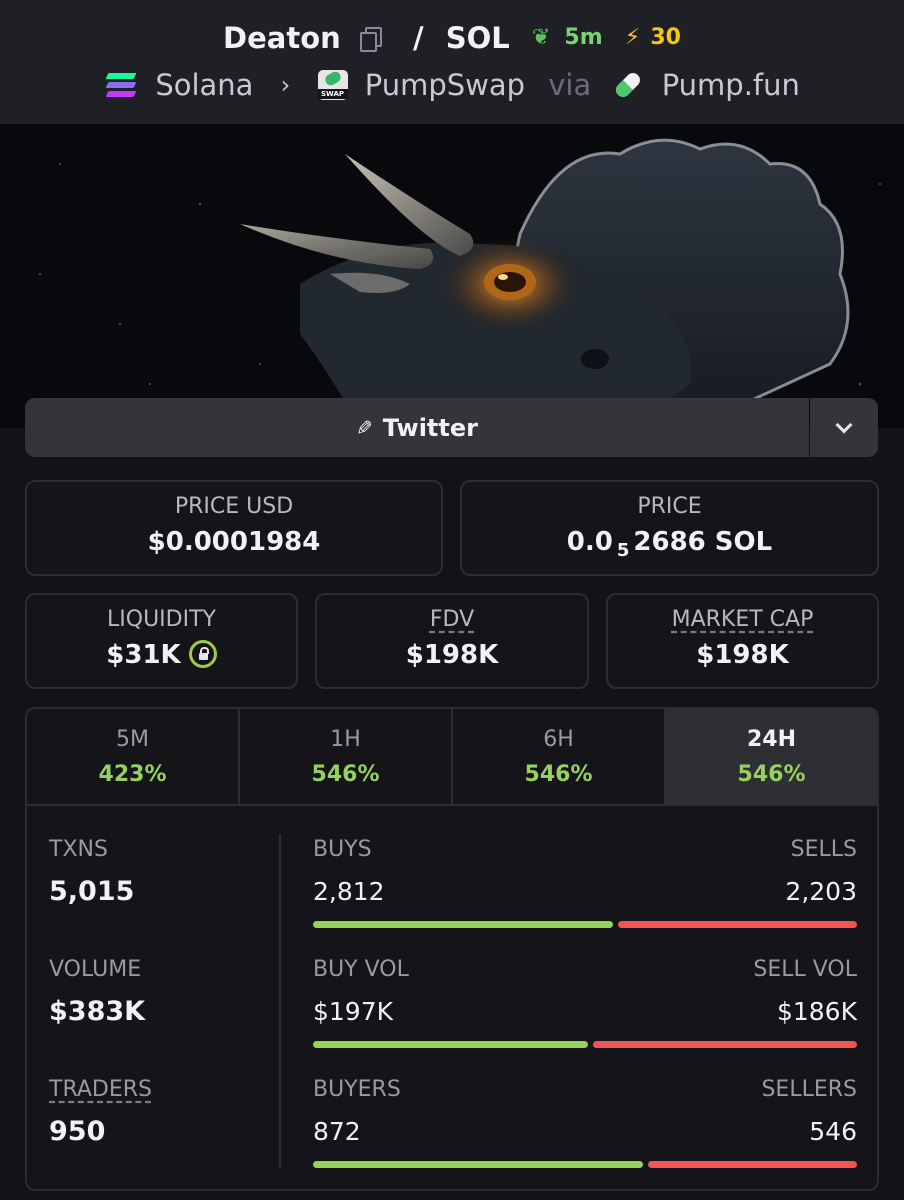 This screenshot has width=904, height=1200. I want to click on dex-link: PumpSwap, so click(445, 85).